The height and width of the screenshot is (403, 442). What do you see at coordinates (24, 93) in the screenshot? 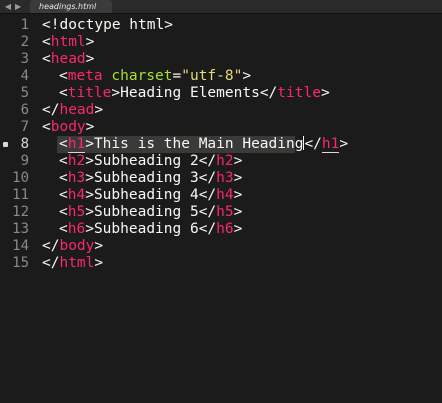
I see `line-number: 5` at bounding box center [24, 93].